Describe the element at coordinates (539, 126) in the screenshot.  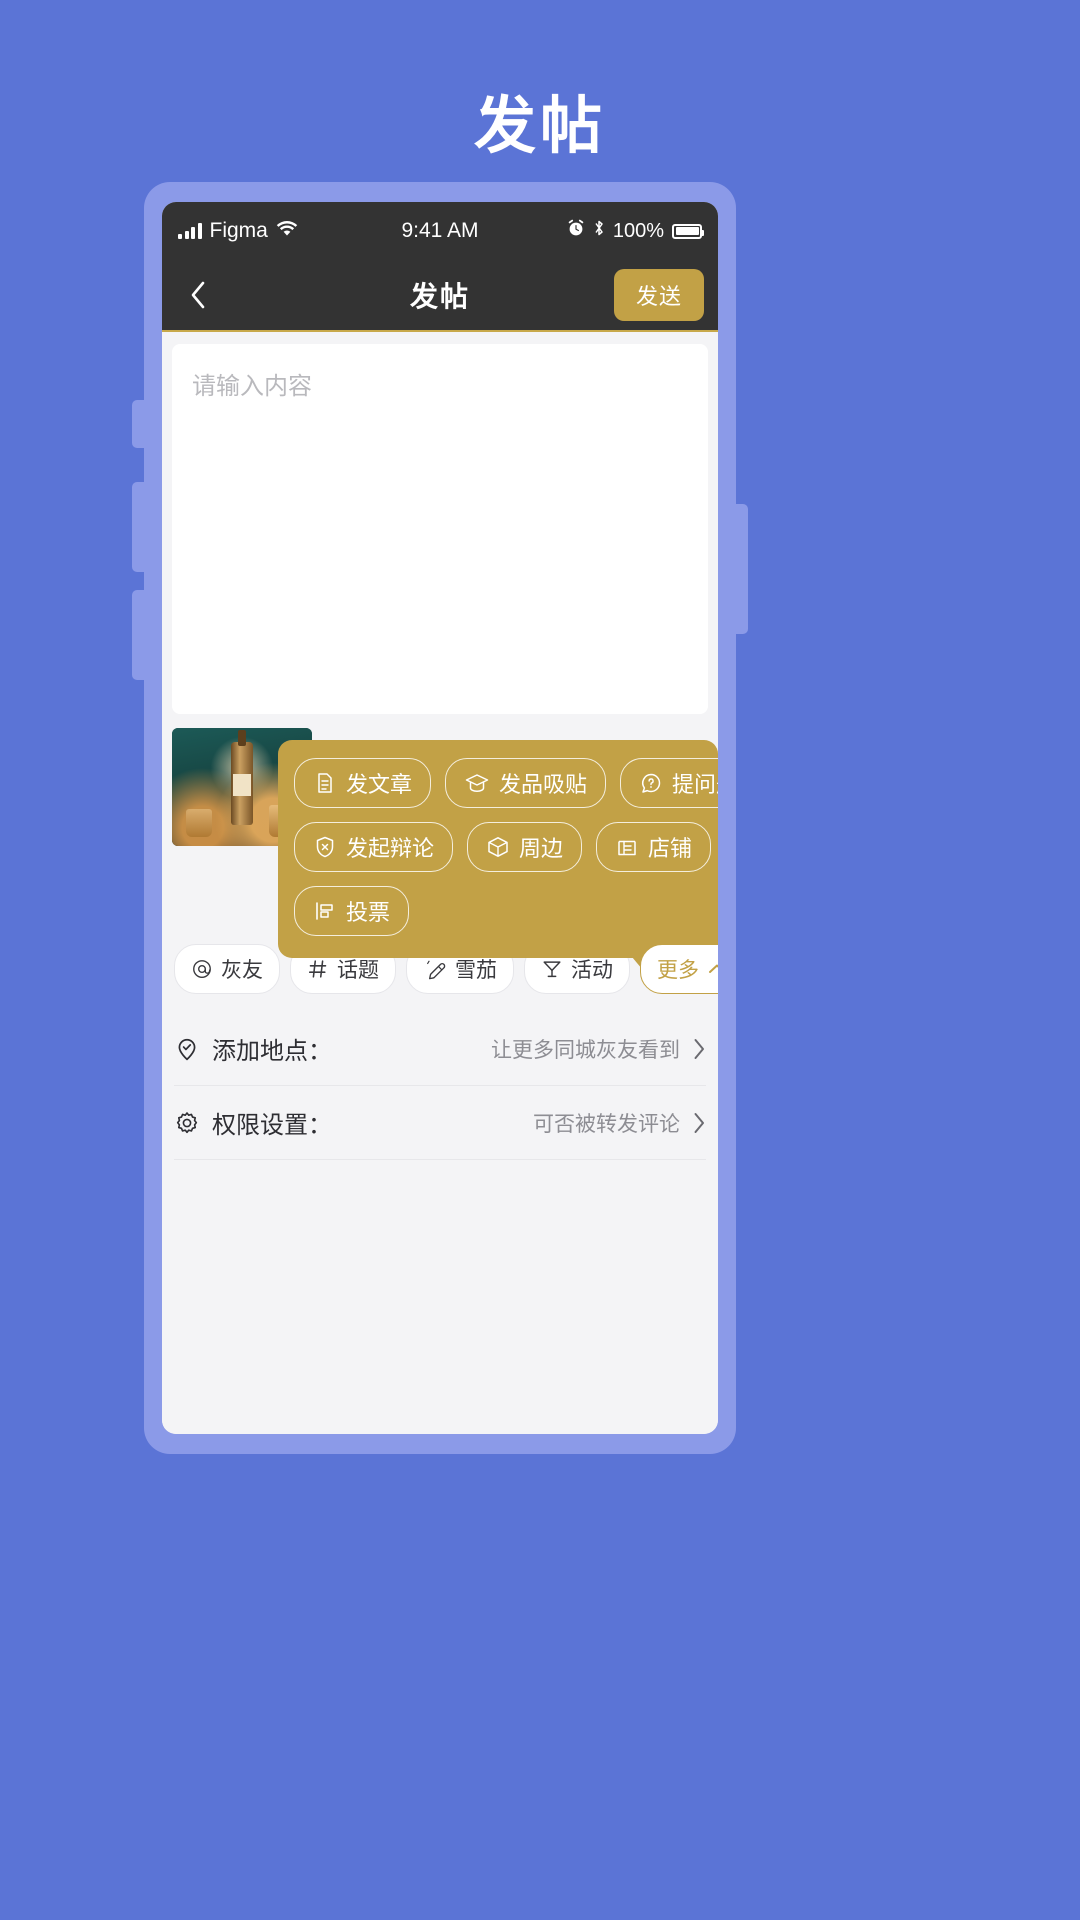
I see `page-title: 发帖` at that location.